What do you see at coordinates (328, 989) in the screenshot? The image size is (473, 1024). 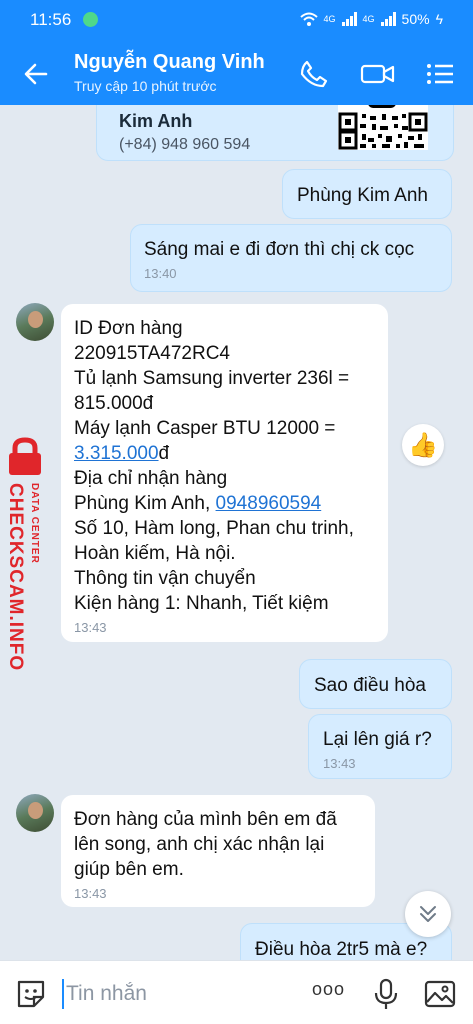 I see `more-options-icon: ooo` at bounding box center [328, 989].